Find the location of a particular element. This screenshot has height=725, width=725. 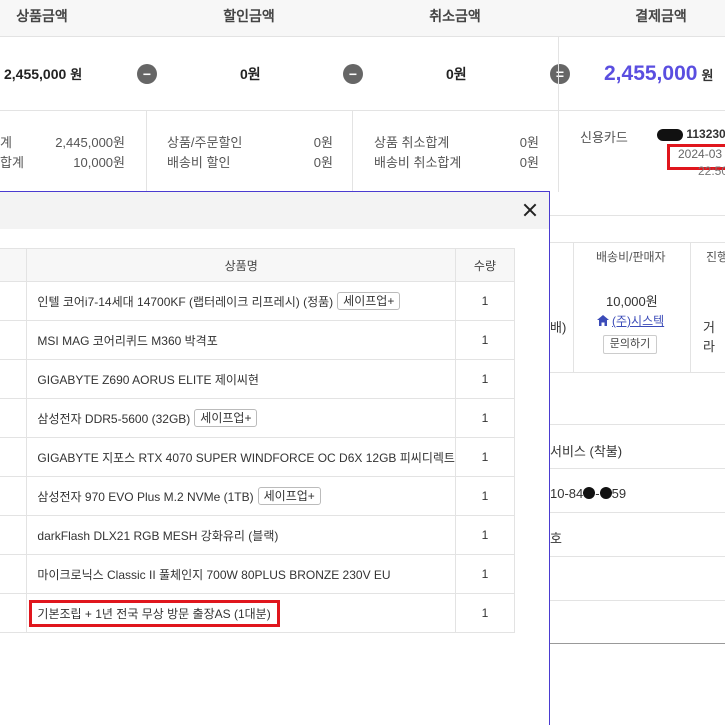

product-name-cell: 삼성전자 DDR5-5600 (32GB) 세이프업+ is located at coordinates (241, 418).